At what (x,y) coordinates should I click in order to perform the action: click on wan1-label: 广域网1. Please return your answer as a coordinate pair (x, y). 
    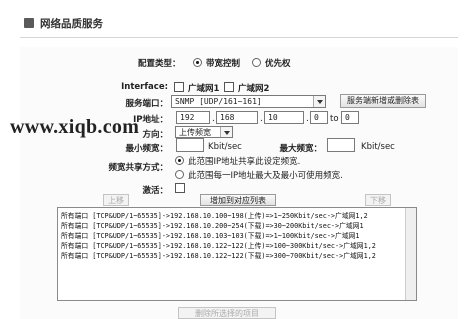
    Looking at the image, I should click on (204, 89).